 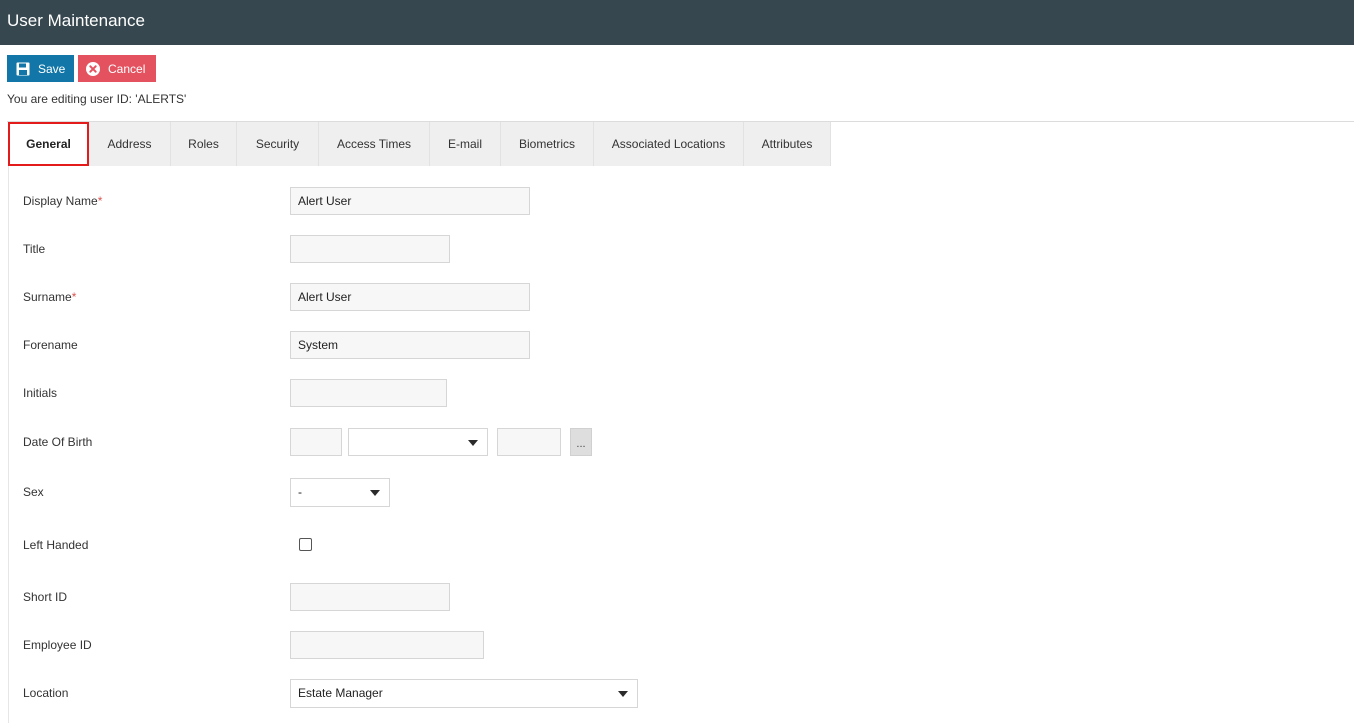 I want to click on tab-associated-locations: Associated Locations, so click(x=669, y=144).